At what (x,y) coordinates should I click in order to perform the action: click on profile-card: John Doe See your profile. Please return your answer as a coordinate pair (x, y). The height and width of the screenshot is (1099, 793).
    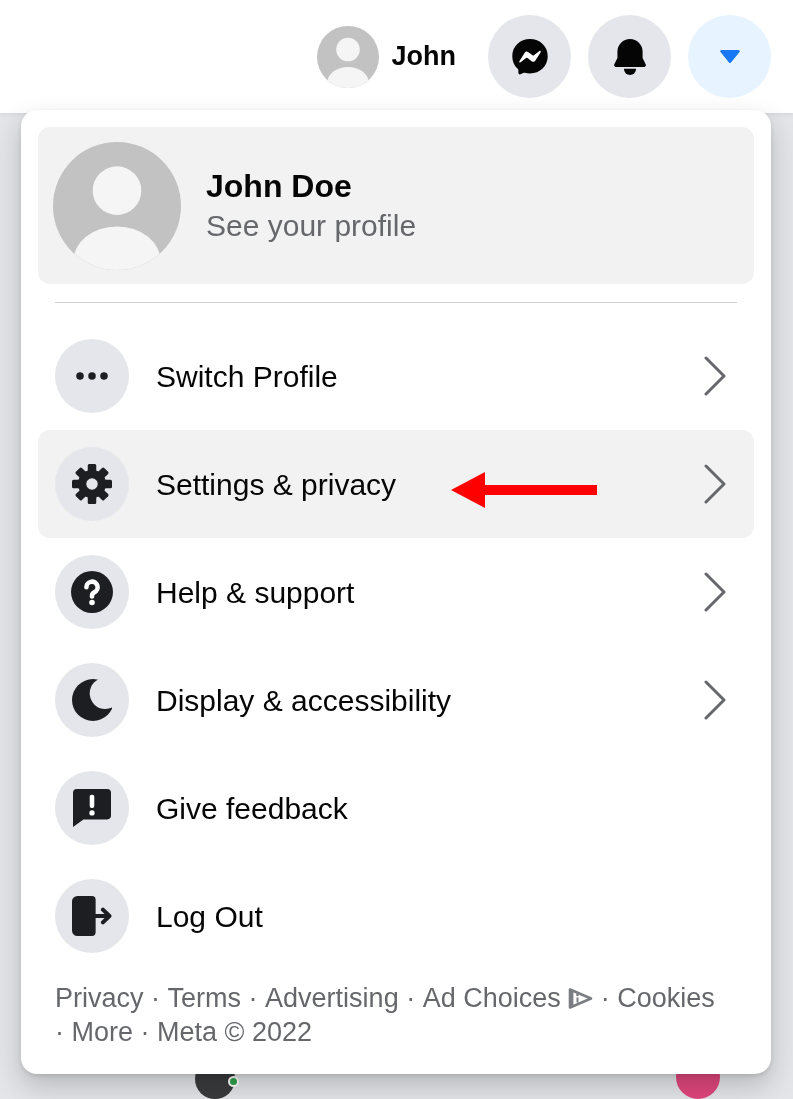
    Looking at the image, I should click on (396, 205).